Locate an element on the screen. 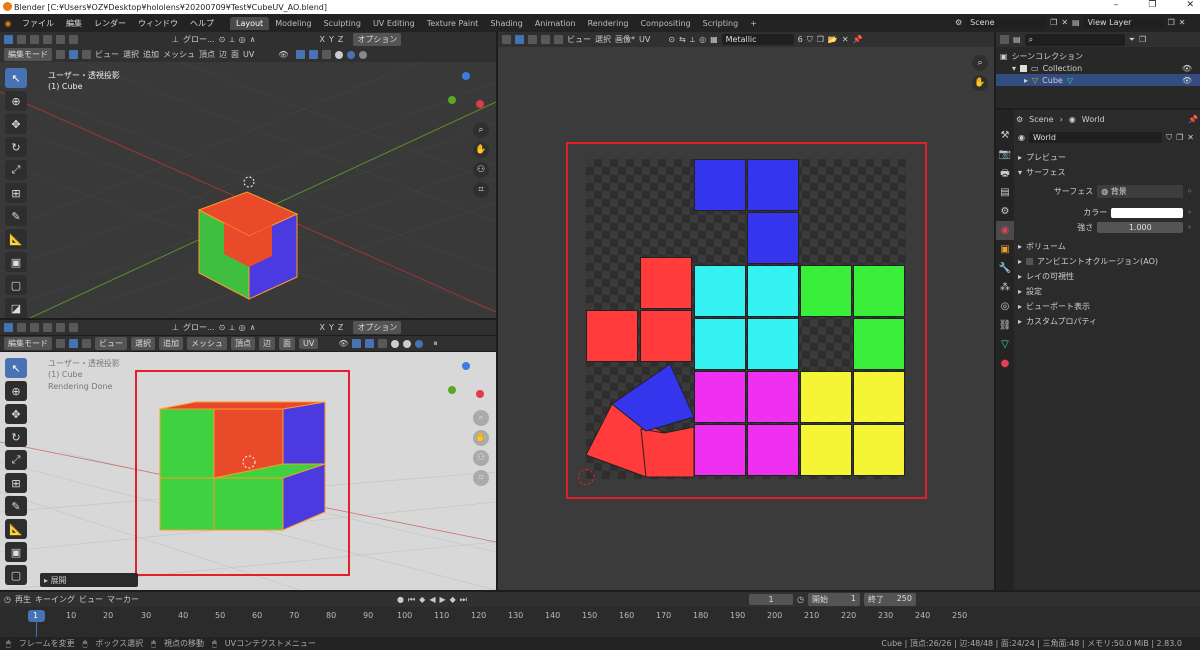  menu-edge: 辺 is located at coordinates (223, 54).